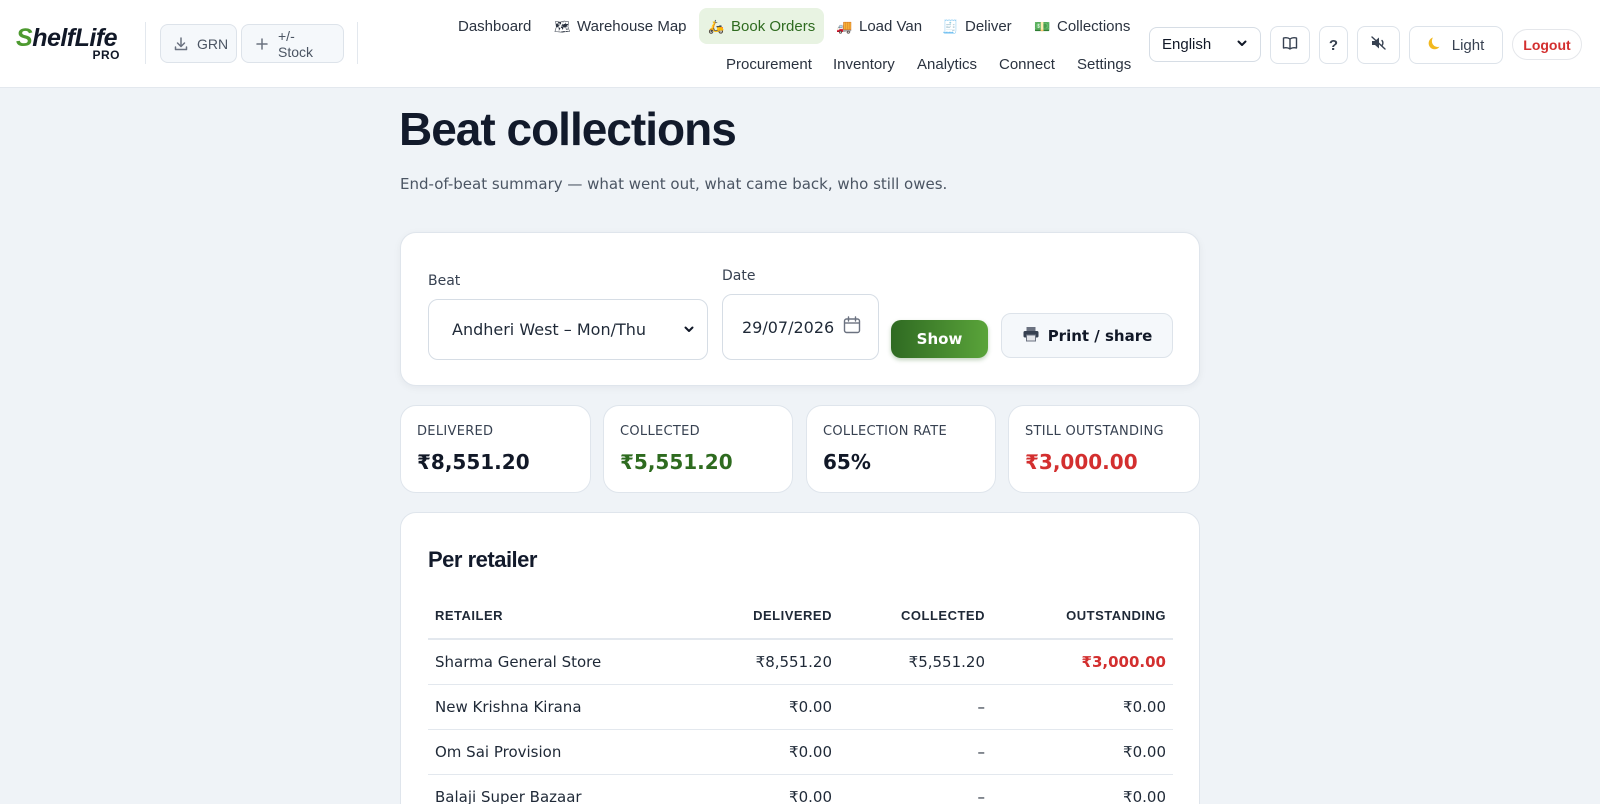 This screenshot has width=1600, height=804. I want to click on adjust-stock-button: +/- Stock, so click(292, 43).